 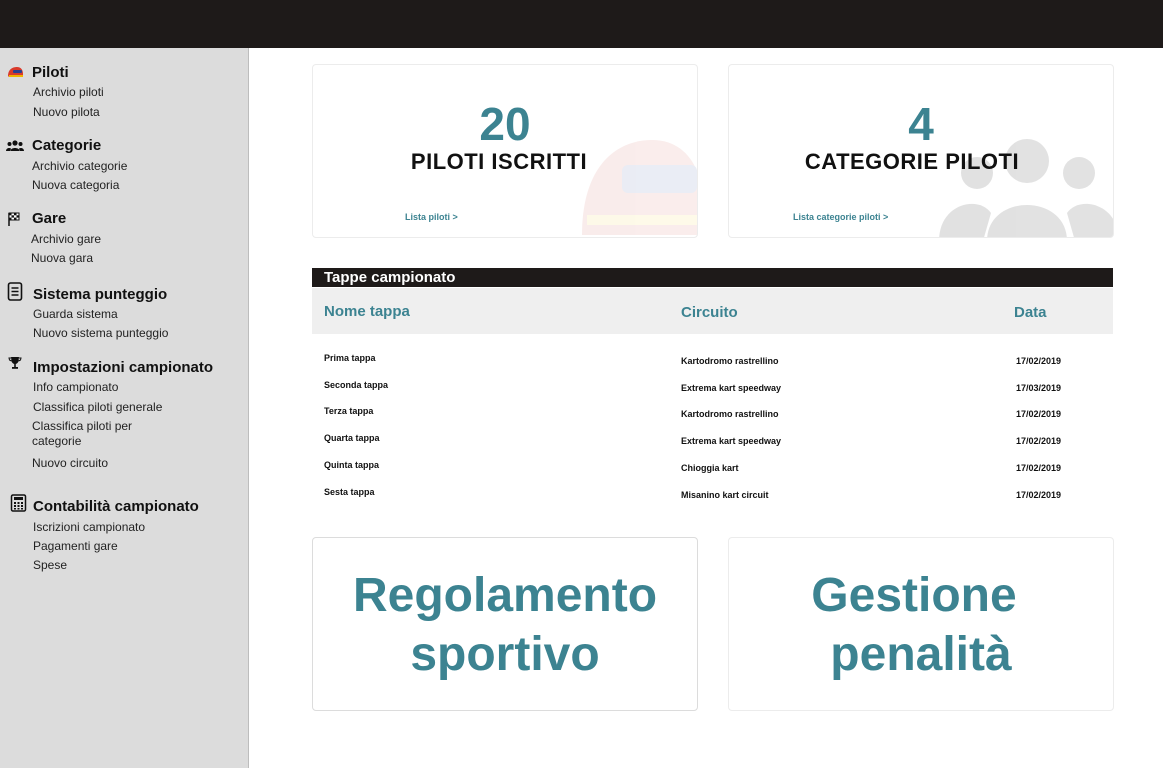 What do you see at coordinates (15, 219) in the screenshot?
I see `checkered-flag-icon` at bounding box center [15, 219].